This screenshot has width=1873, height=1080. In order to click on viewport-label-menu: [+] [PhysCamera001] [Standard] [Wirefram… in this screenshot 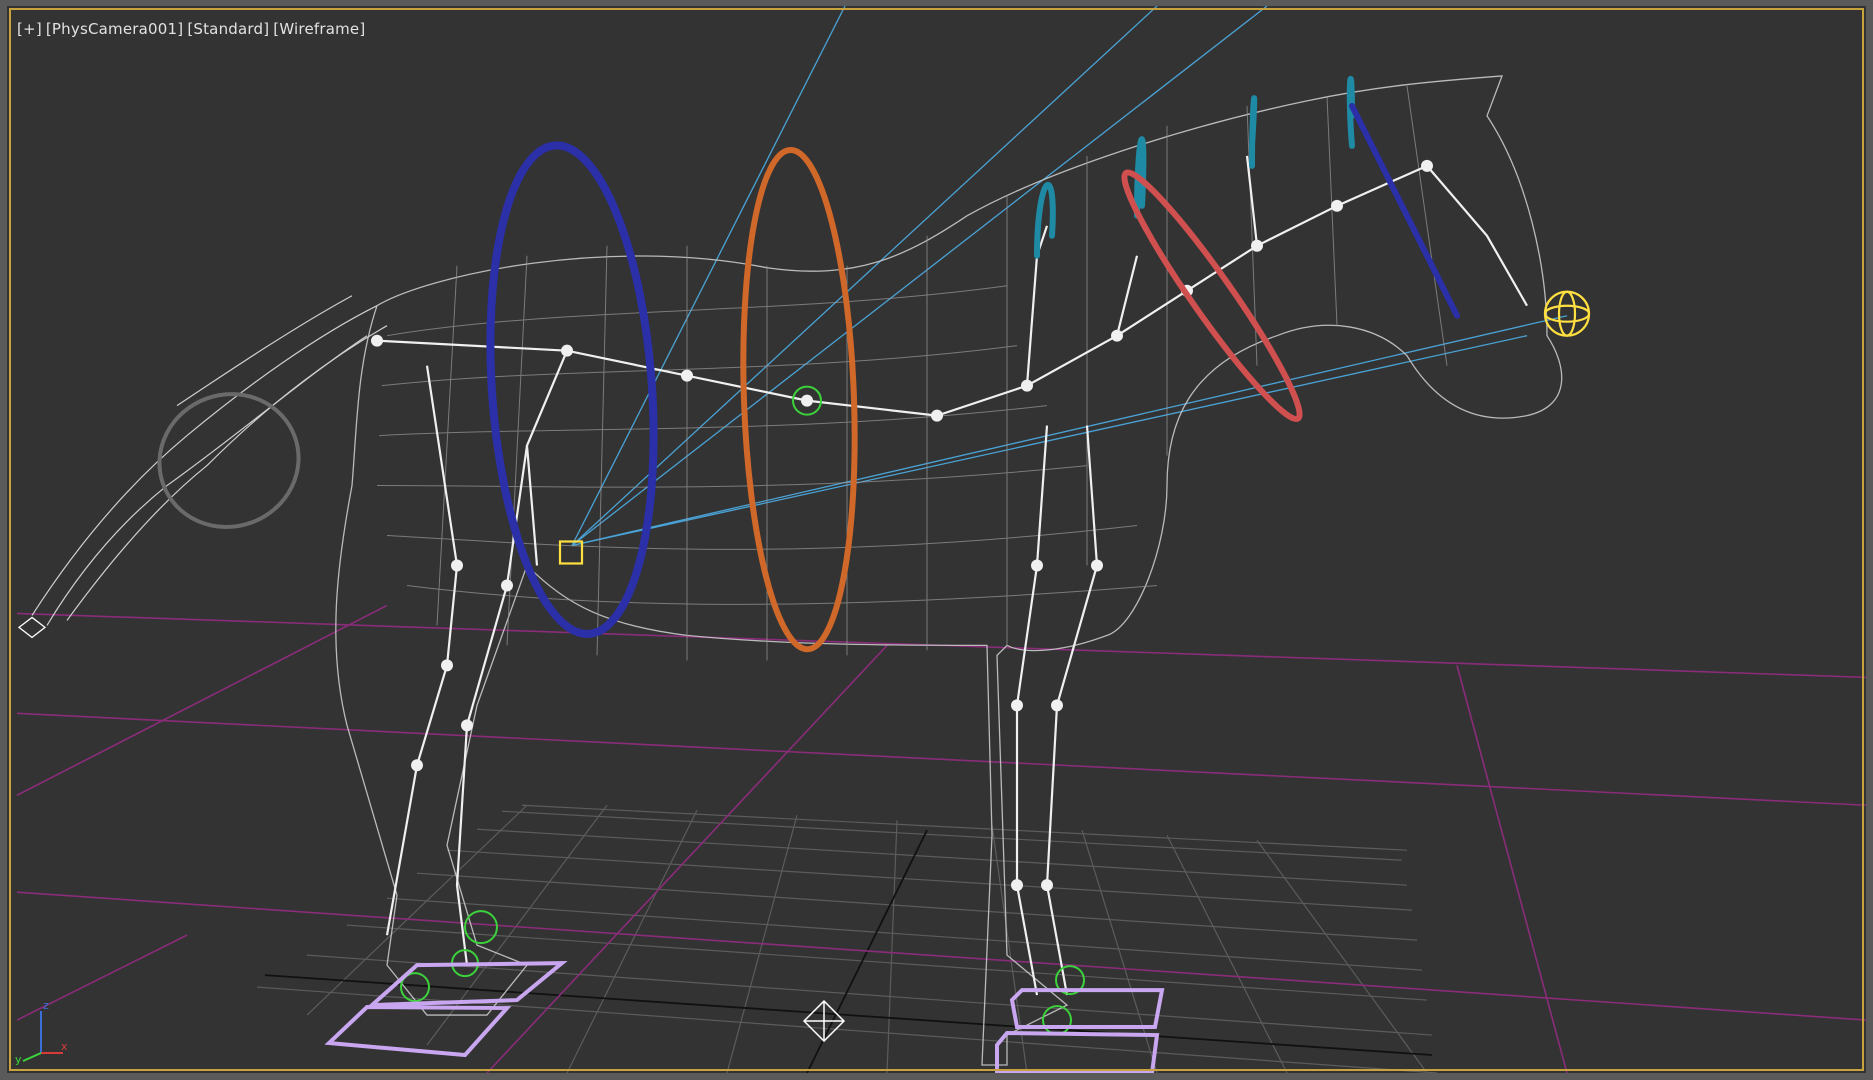, I will do `click(191, 29)`.